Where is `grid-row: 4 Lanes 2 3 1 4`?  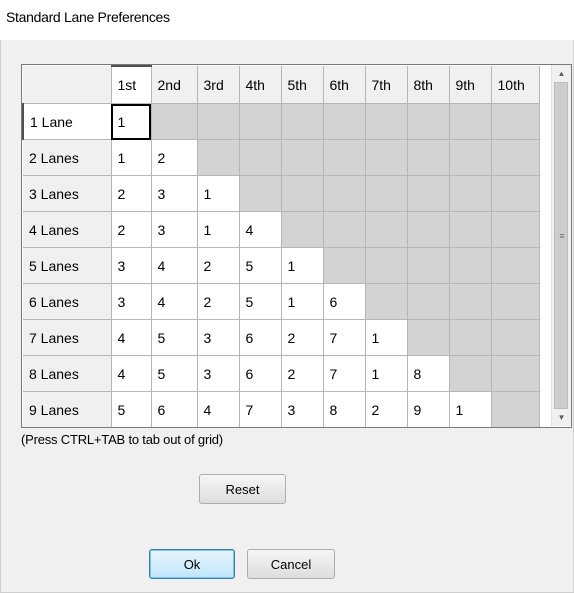
grid-row: 4 Lanes 2 3 1 4 is located at coordinates (281, 229).